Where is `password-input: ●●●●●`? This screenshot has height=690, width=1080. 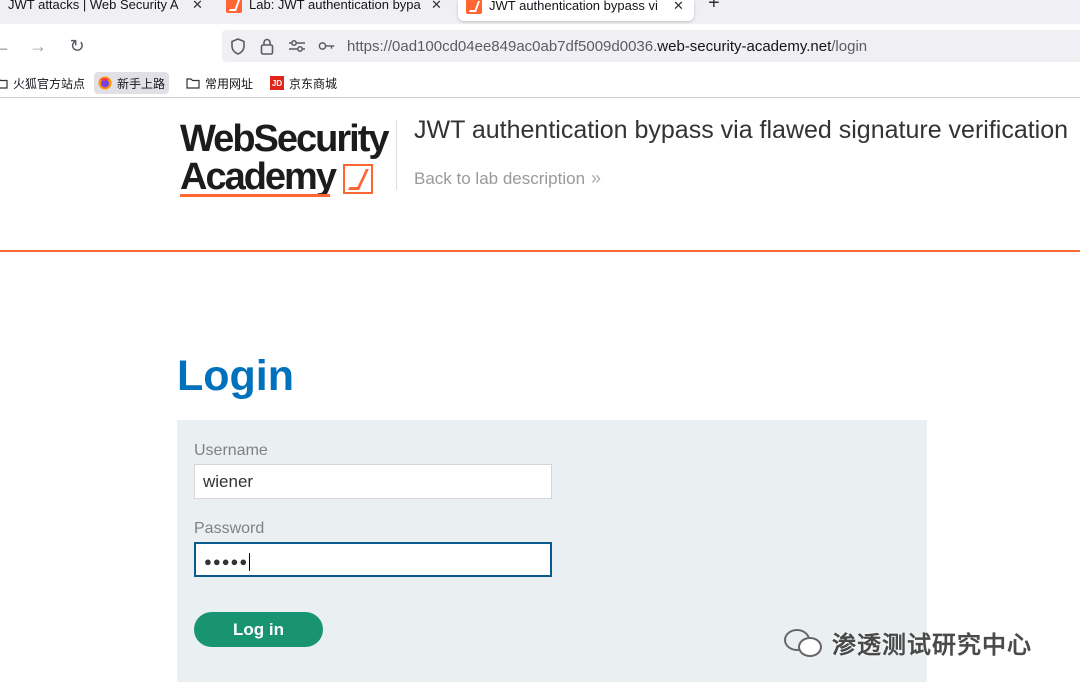
password-input: ●●●●● is located at coordinates (373, 559).